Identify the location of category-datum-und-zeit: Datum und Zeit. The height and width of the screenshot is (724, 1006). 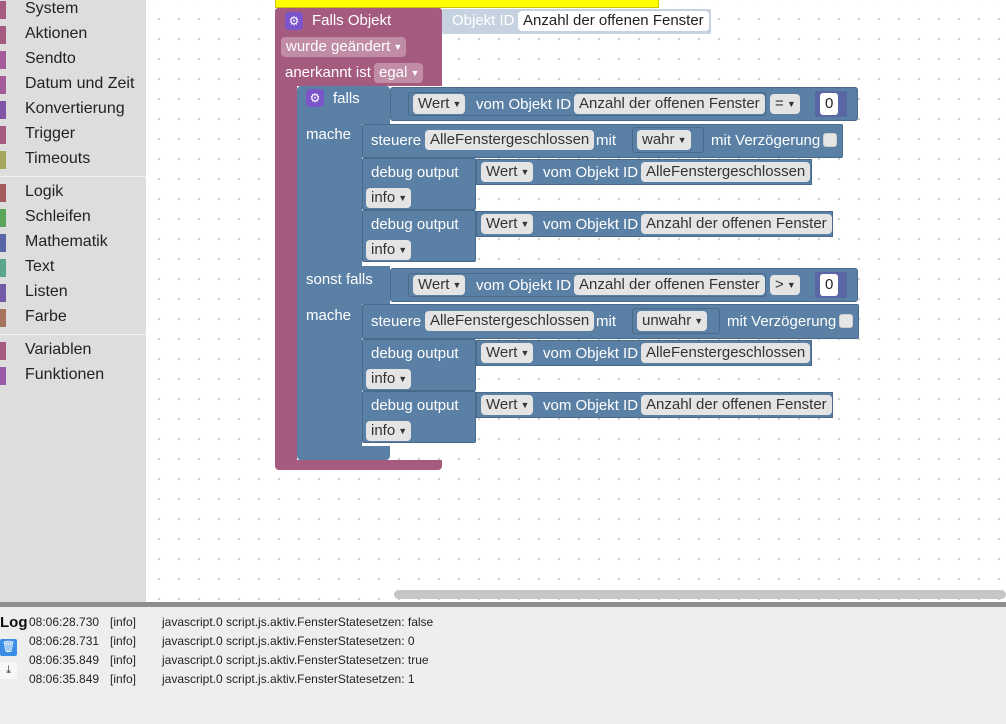
(73, 84).